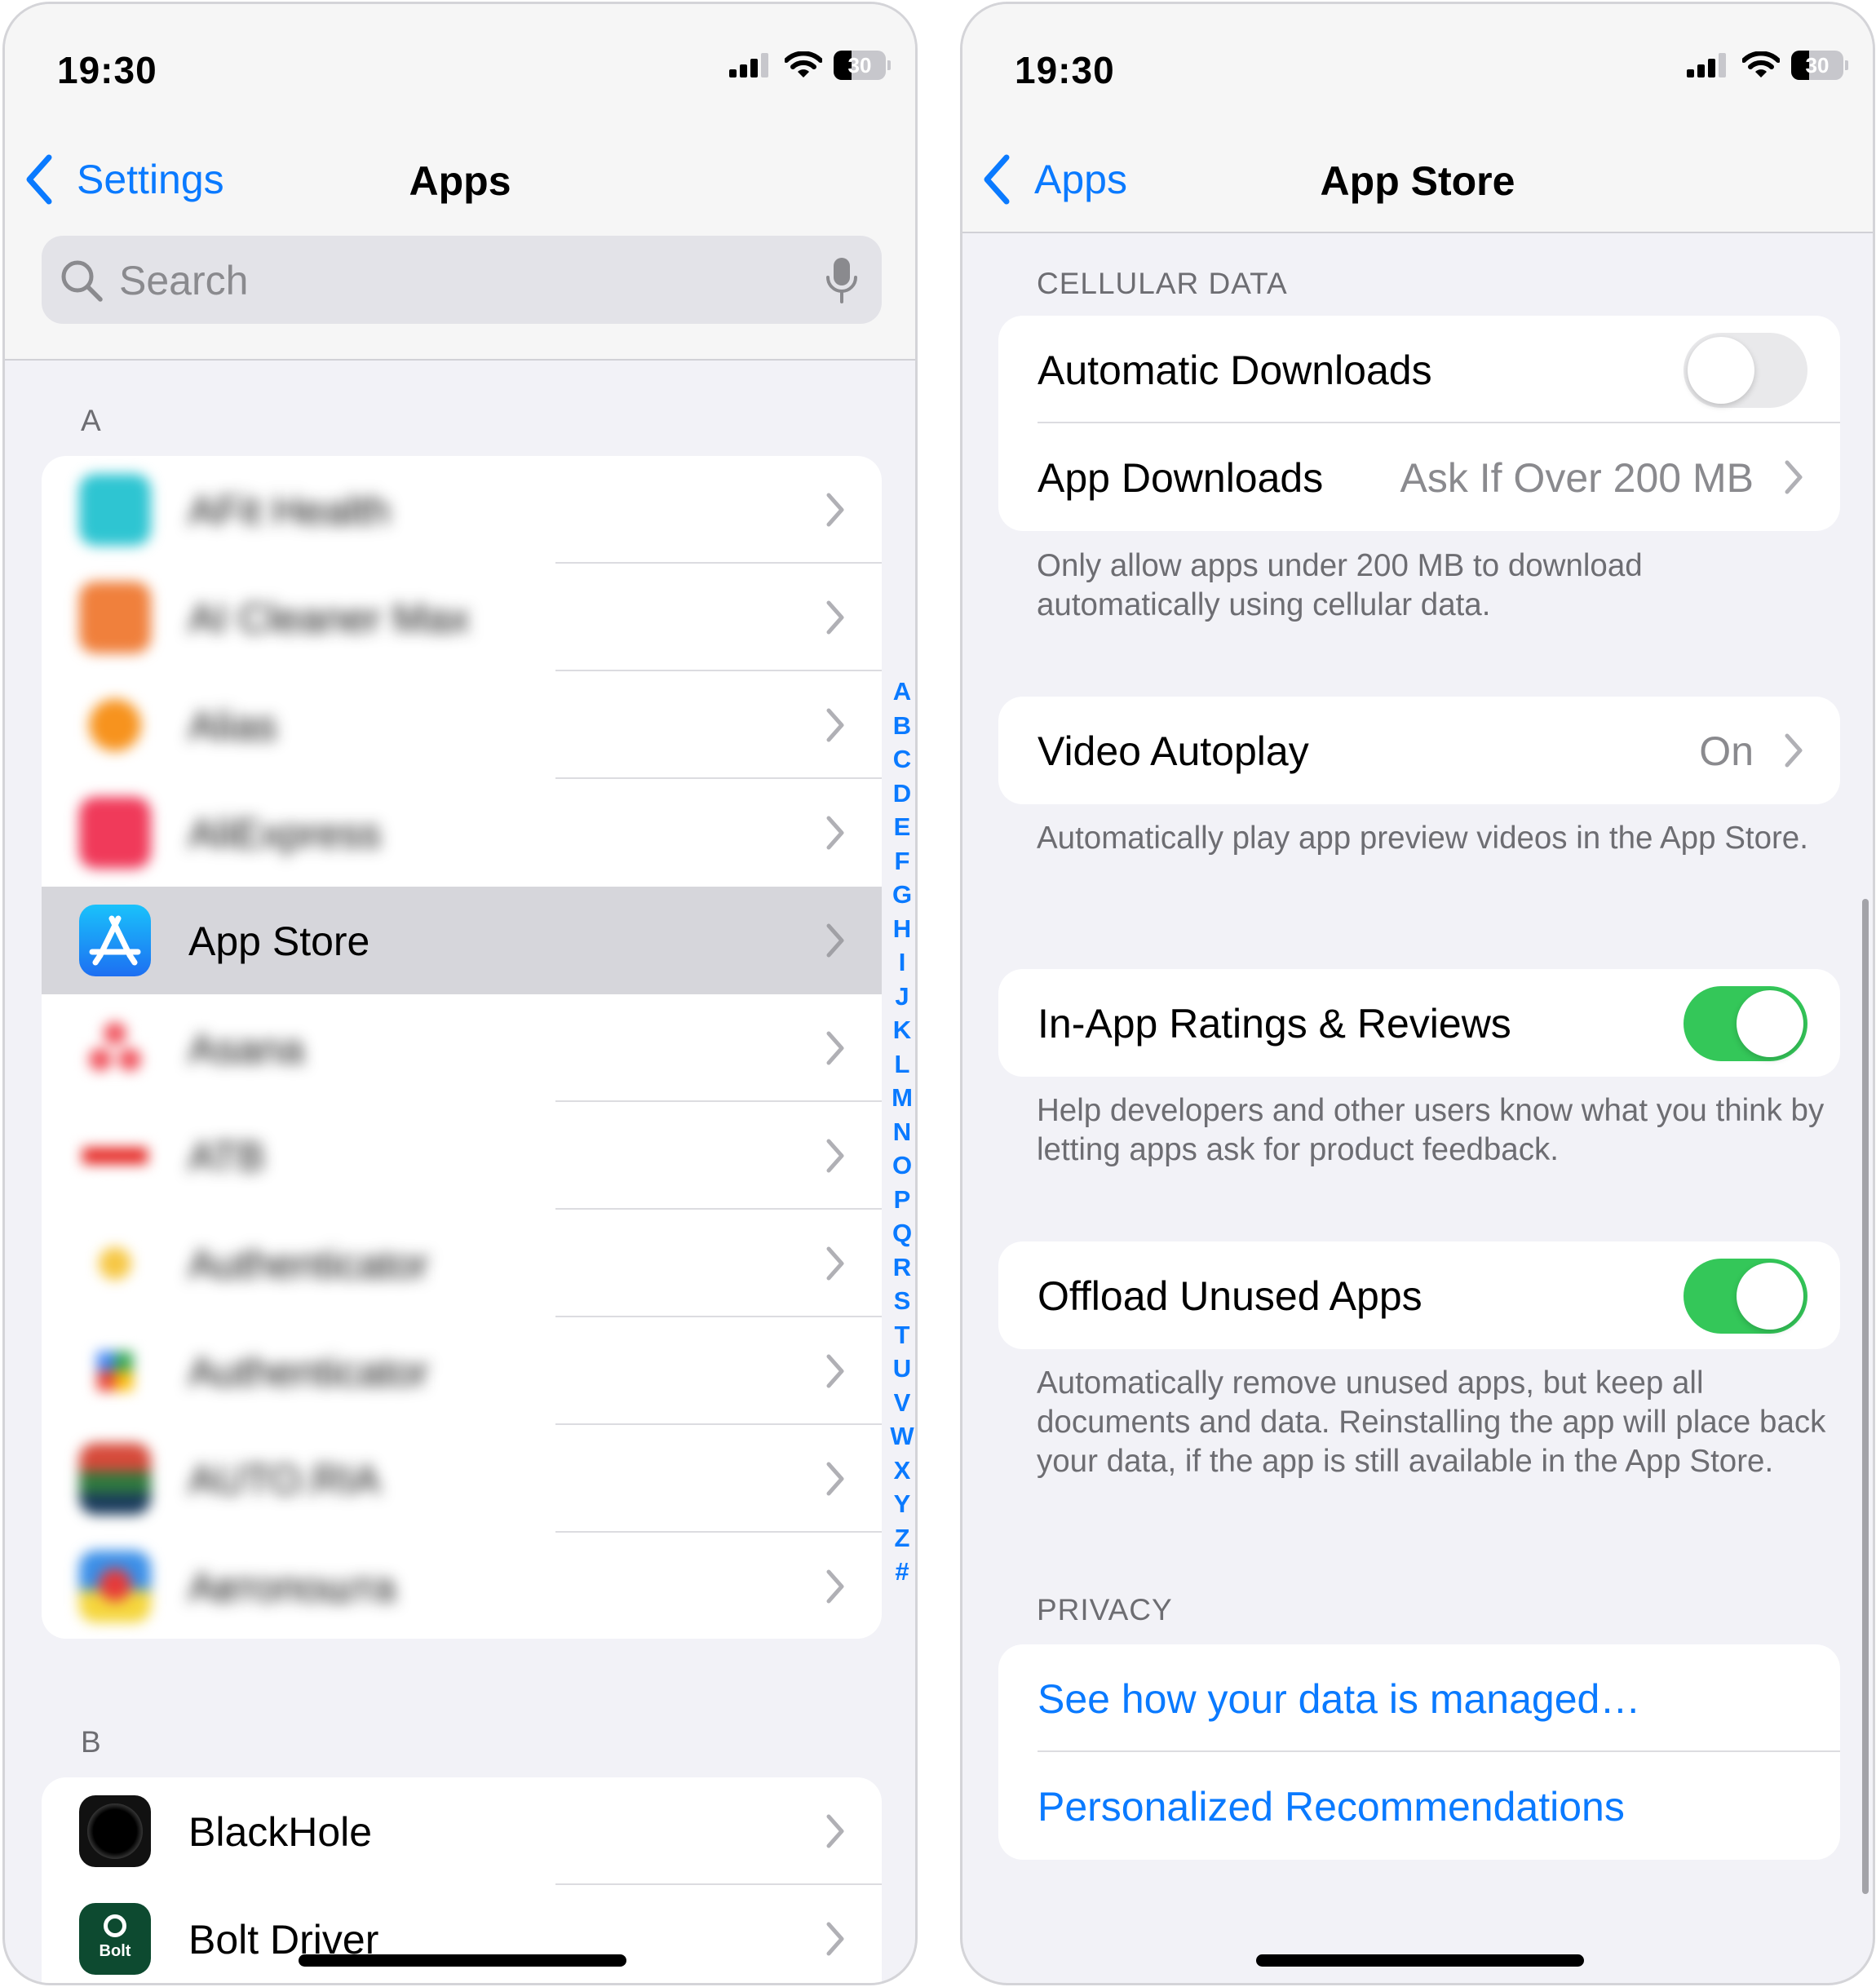 The width and height of the screenshot is (1876, 1987). Describe the element at coordinates (1105, 1609) in the screenshot. I see `section-header-privacy: PRIVACY` at that location.